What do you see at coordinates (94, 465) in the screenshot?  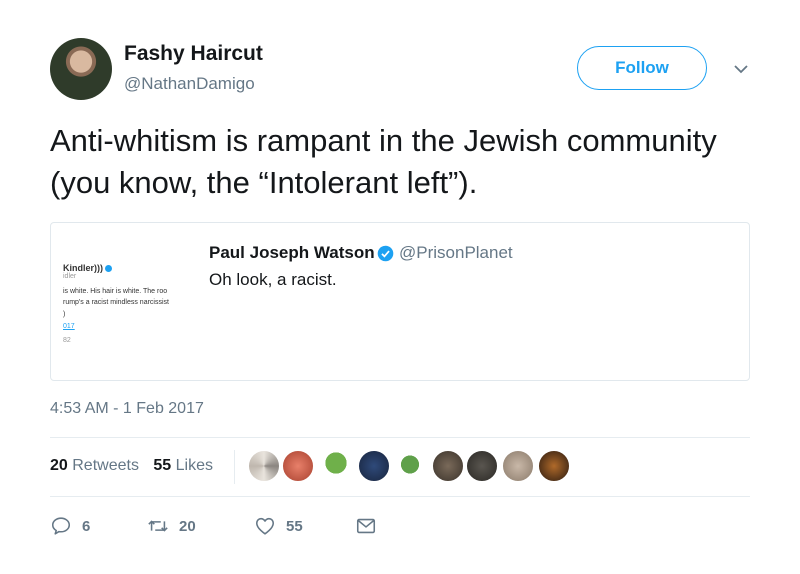 I see `retweets-stat: 20 Retweets` at bounding box center [94, 465].